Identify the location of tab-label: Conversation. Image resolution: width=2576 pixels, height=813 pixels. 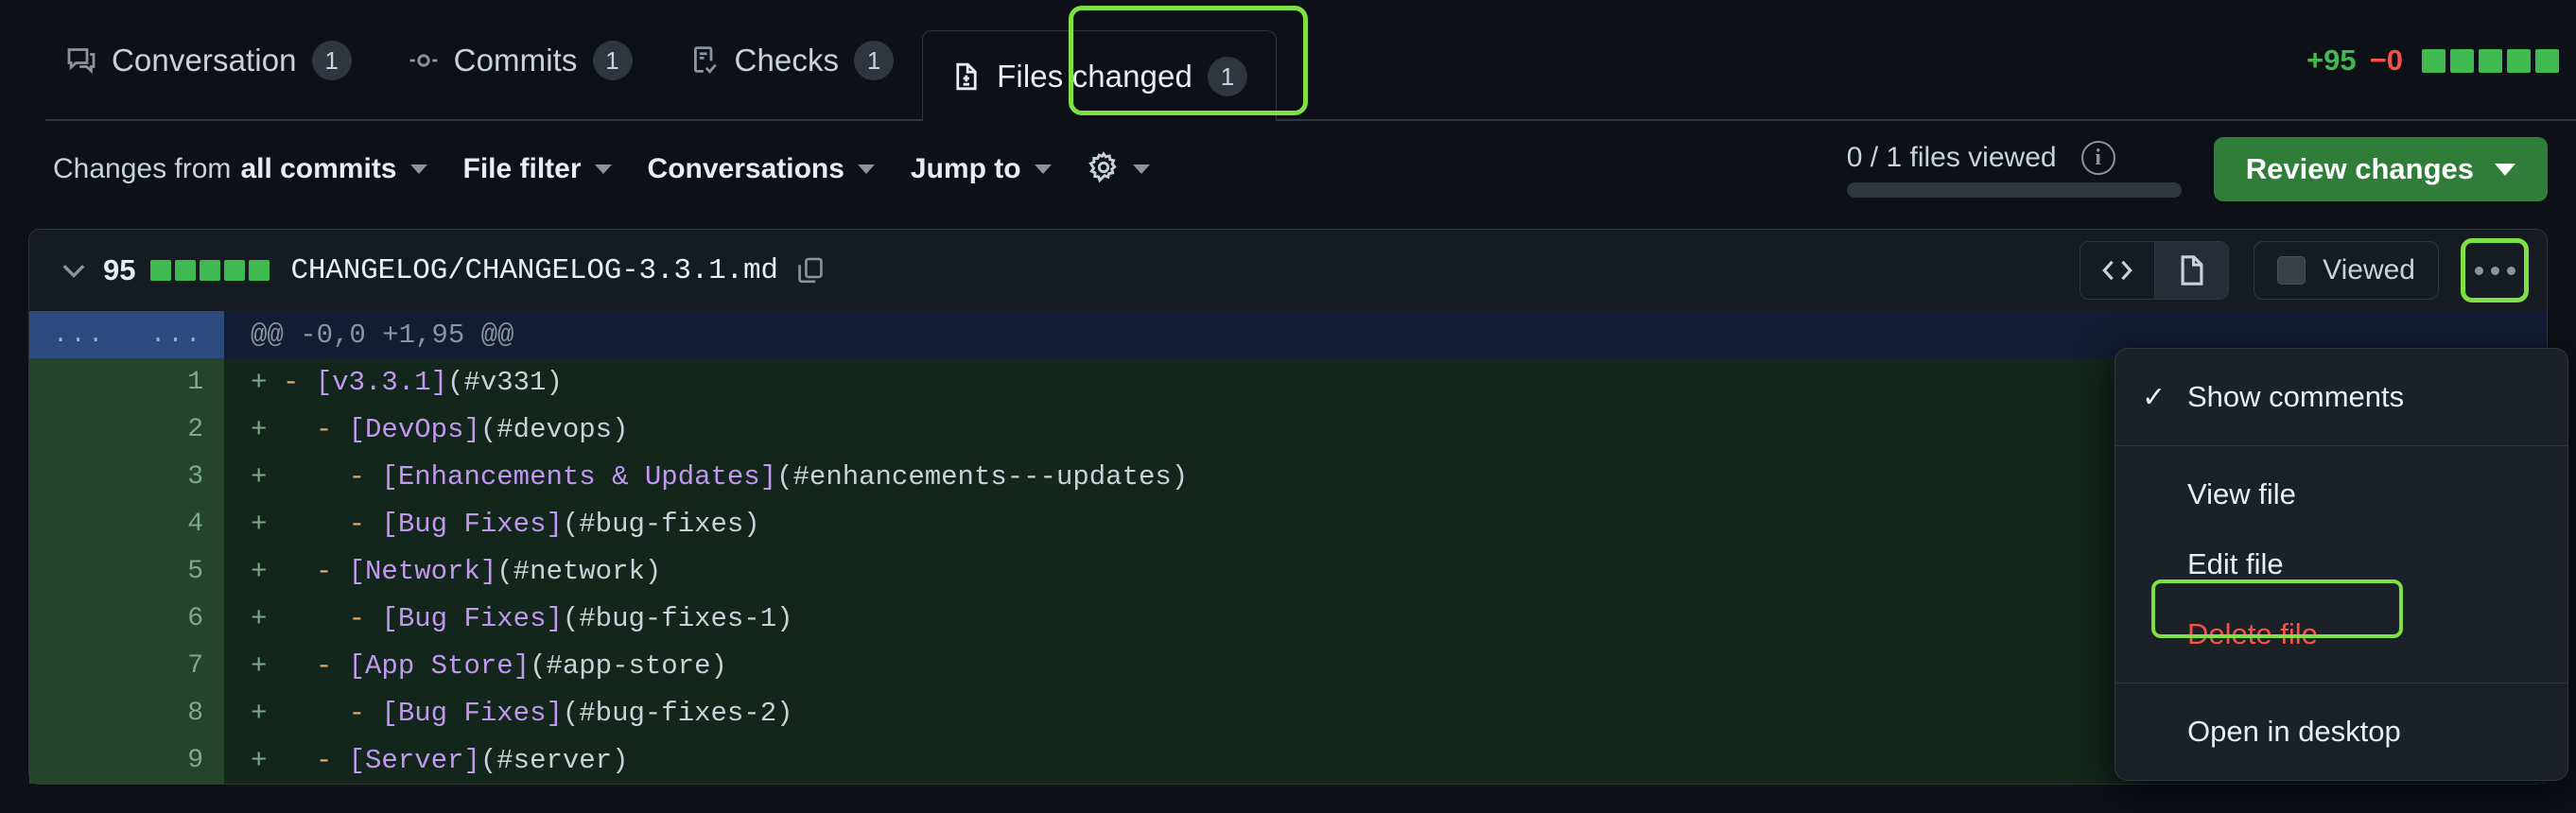
(204, 61).